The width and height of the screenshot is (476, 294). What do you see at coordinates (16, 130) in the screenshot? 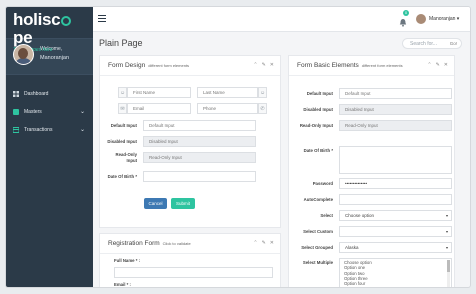
I see `transactions-icon` at bounding box center [16, 130].